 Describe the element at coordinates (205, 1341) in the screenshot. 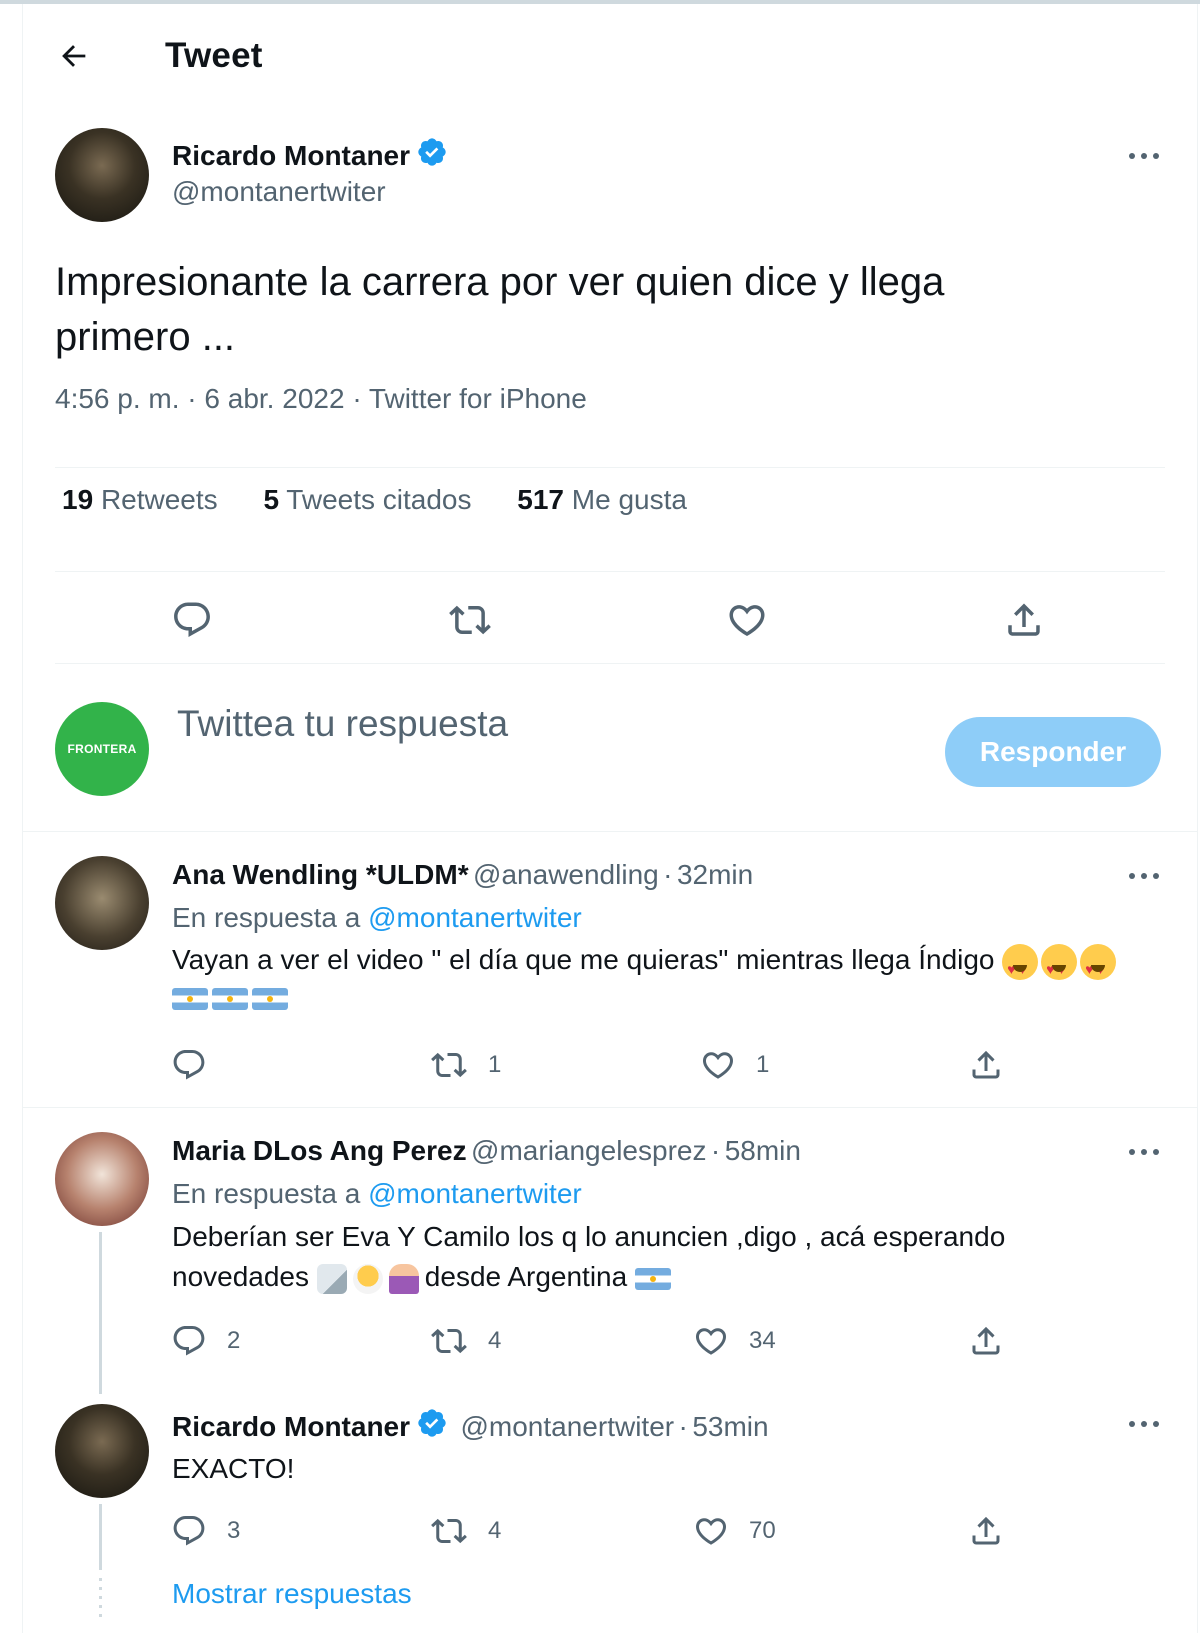

I see `reply-button: 2` at that location.